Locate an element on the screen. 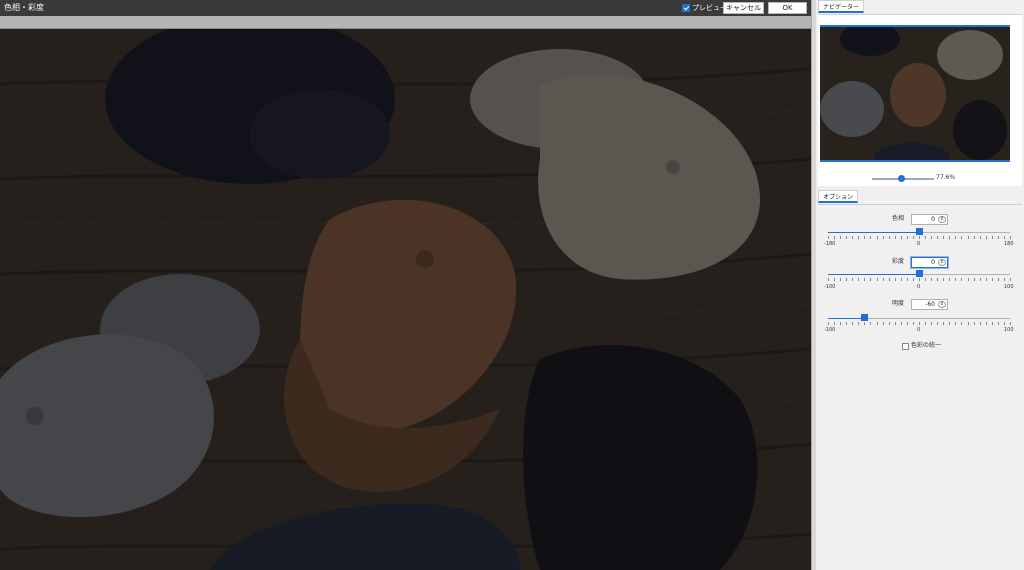 The image size is (1024, 570). hue-mid-label: 0 is located at coordinates (919, 244).